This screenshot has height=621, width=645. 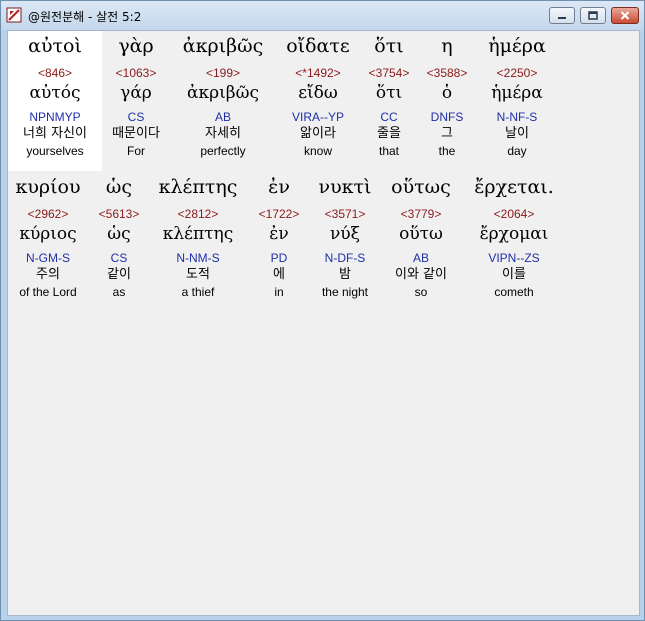 I want to click on greek-lemma: οὕτω, so click(x=421, y=234).